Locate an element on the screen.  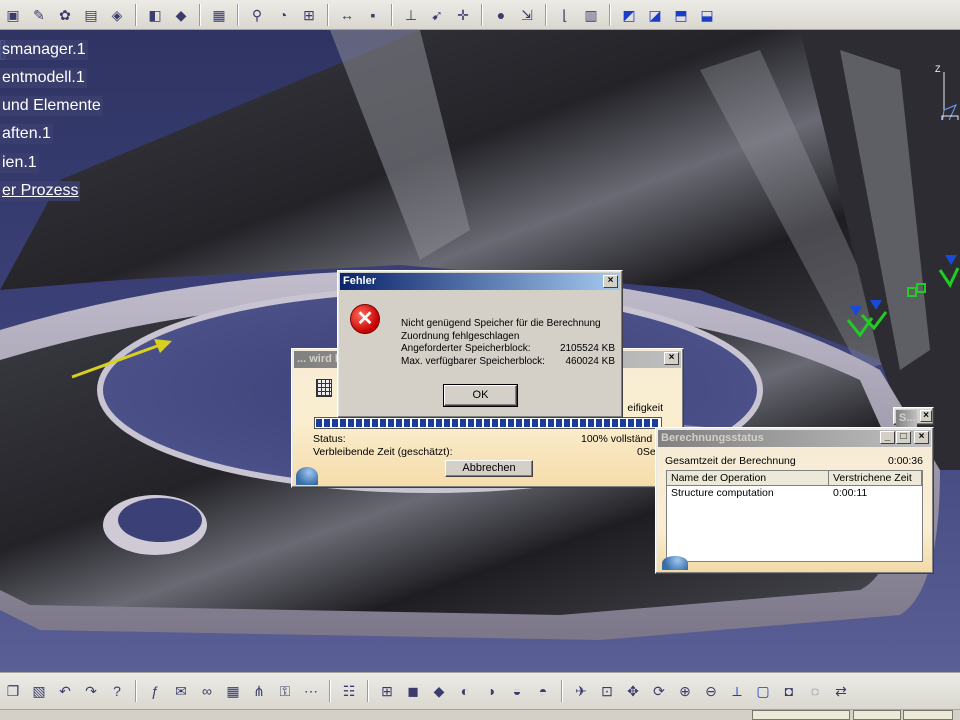
link-icon: ∞ is located at coordinates (207, 691).